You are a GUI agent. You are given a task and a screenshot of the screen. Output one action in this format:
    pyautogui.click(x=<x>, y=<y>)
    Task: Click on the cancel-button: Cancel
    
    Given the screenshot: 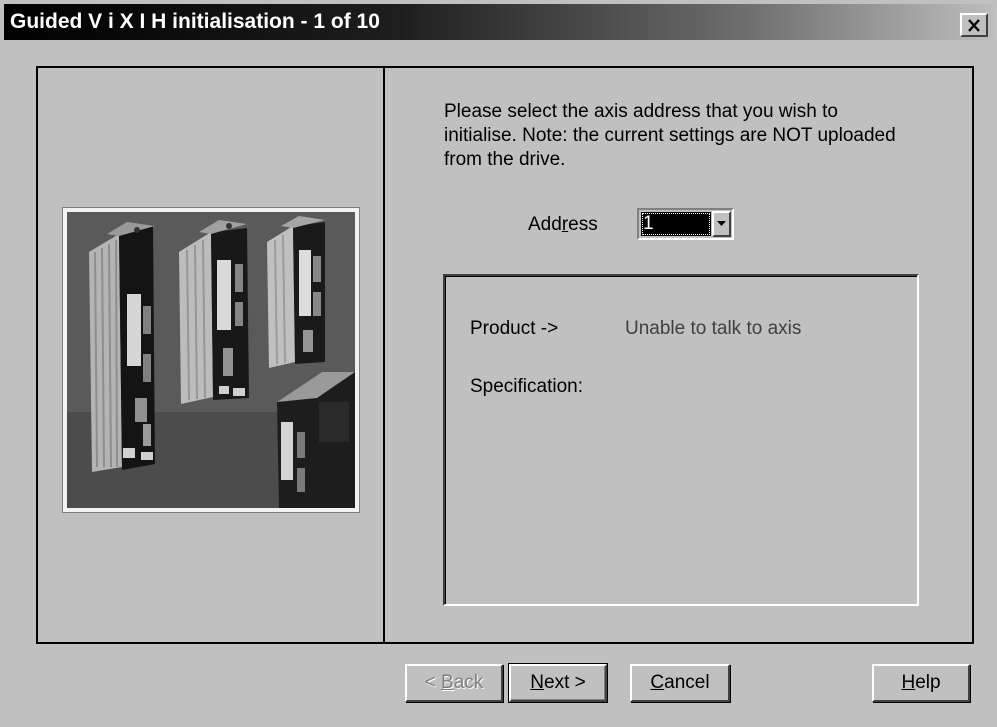 What is the action you would take?
    pyautogui.click(x=680, y=683)
    